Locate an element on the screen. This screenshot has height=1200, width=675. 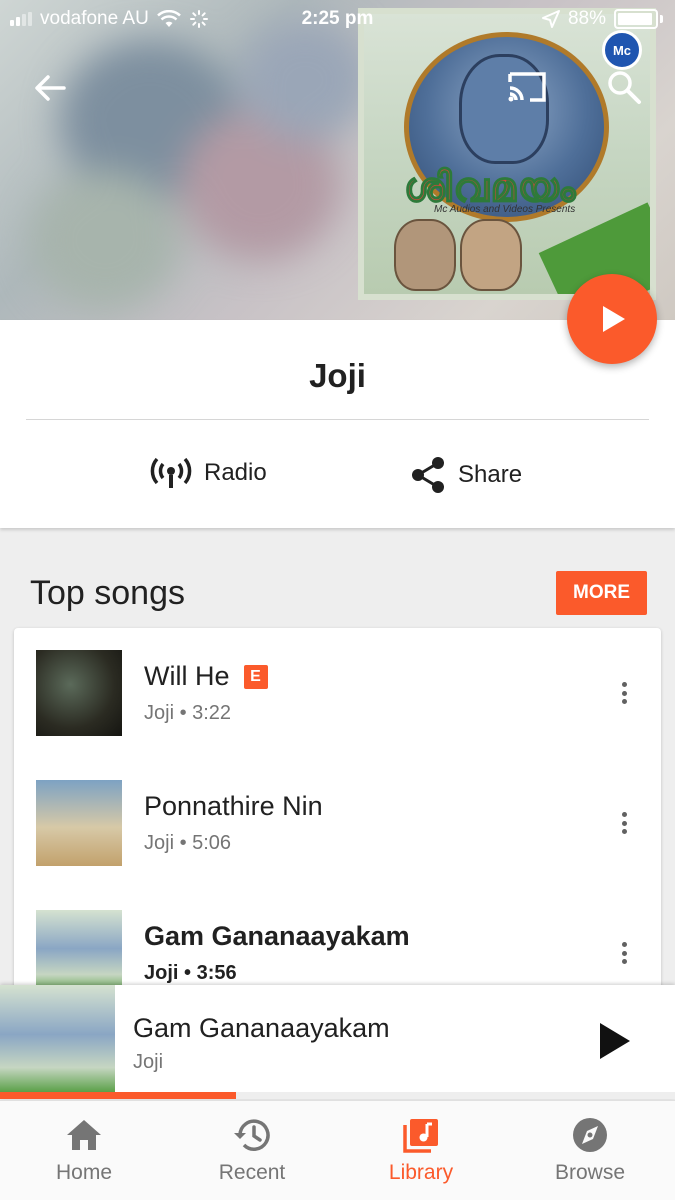
radio-icon is located at coordinates (171, 472).